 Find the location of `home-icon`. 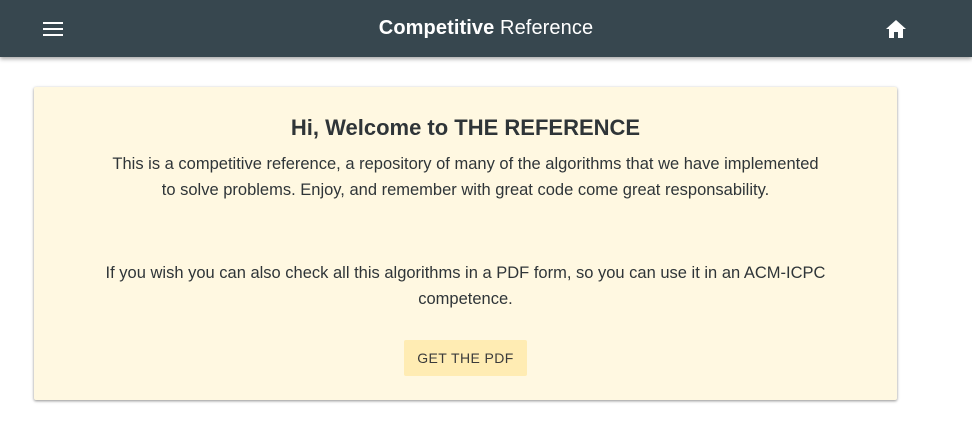

home-icon is located at coordinates (896, 29).